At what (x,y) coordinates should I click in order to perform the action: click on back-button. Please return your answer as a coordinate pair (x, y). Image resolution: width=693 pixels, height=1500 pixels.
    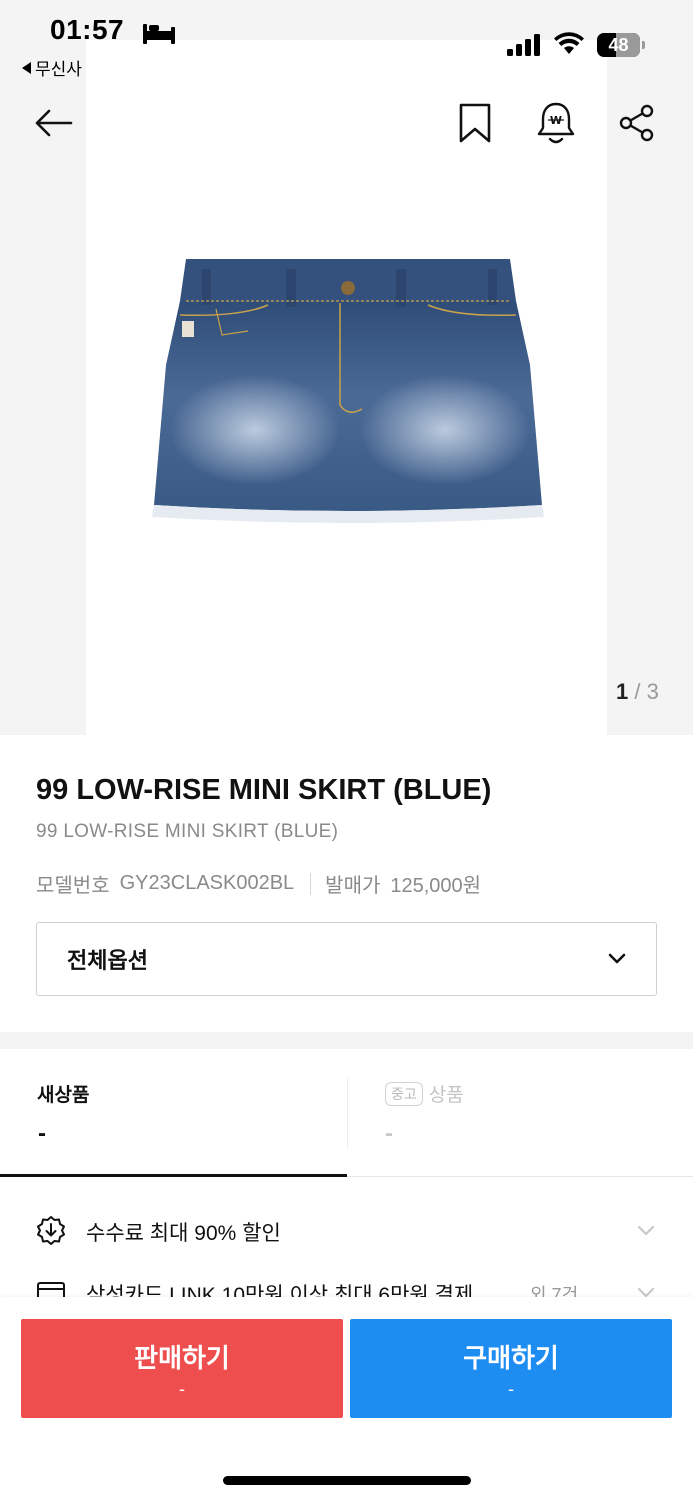
    Looking at the image, I should click on (53, 123).